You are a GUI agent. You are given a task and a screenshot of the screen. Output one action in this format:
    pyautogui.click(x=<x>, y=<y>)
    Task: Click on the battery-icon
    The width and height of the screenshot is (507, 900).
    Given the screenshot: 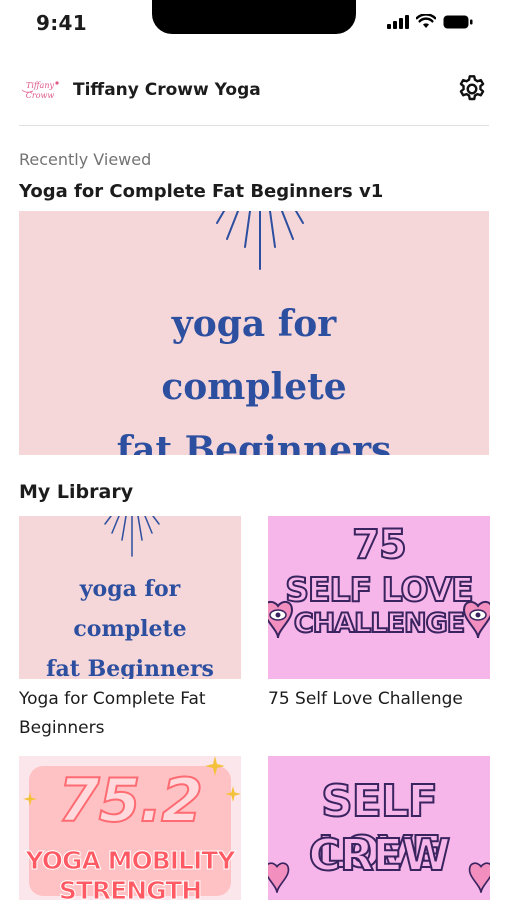 What is the action you would take?
    pyautogui.click(x=458, y=21)
    